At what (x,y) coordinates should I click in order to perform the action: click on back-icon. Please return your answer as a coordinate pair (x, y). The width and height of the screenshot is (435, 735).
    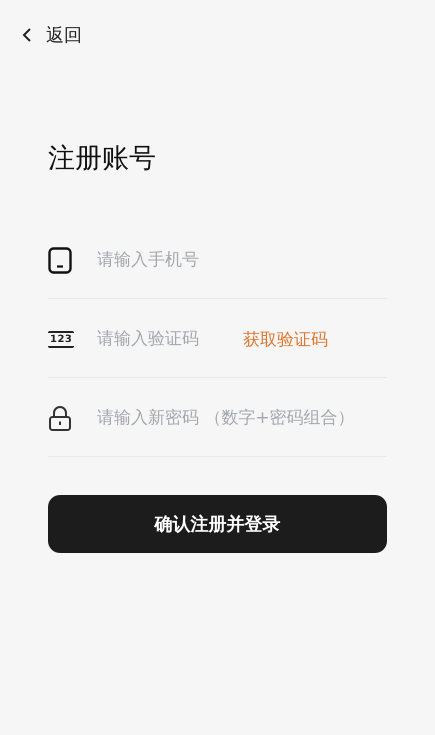
    Looking at the image, I should click on (27, 35).